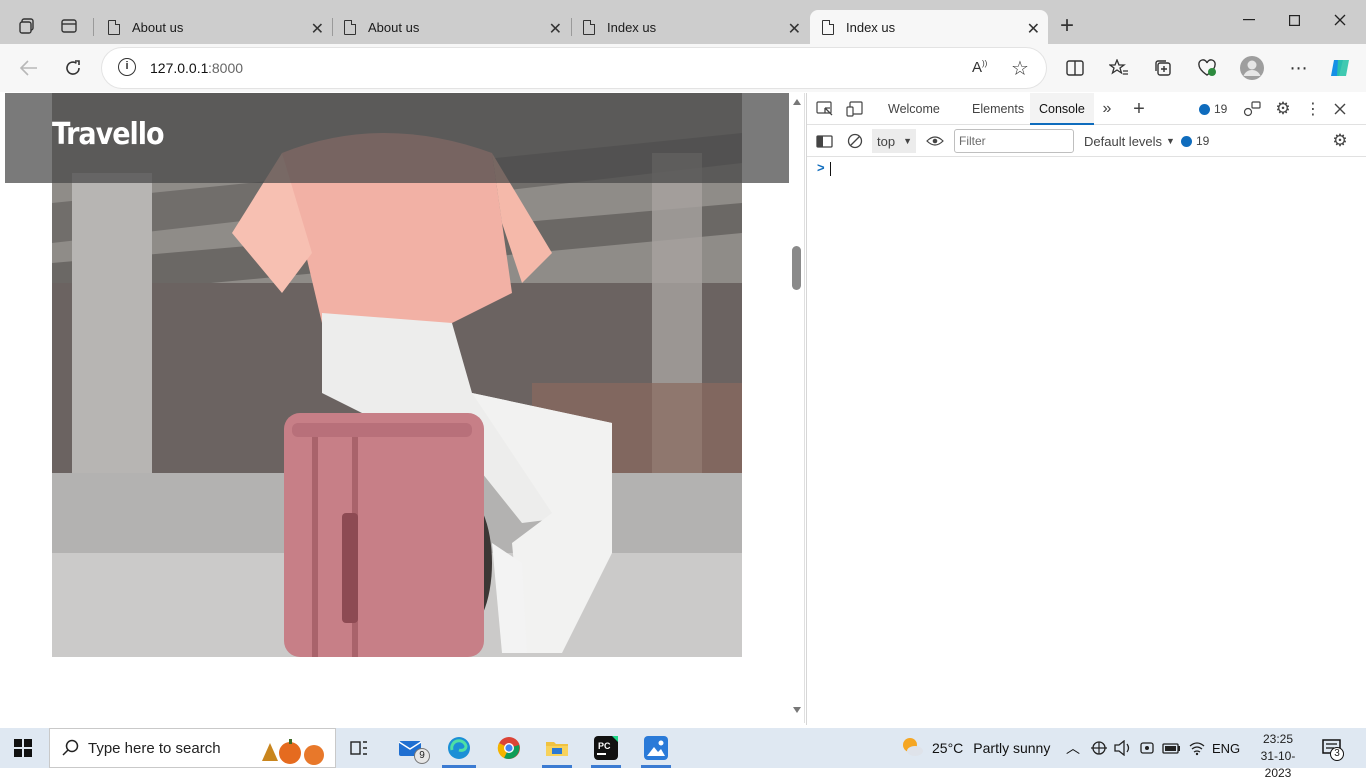 The image size is (1366, 782). I want to click on messages-count: 19, so click(1203, 141).